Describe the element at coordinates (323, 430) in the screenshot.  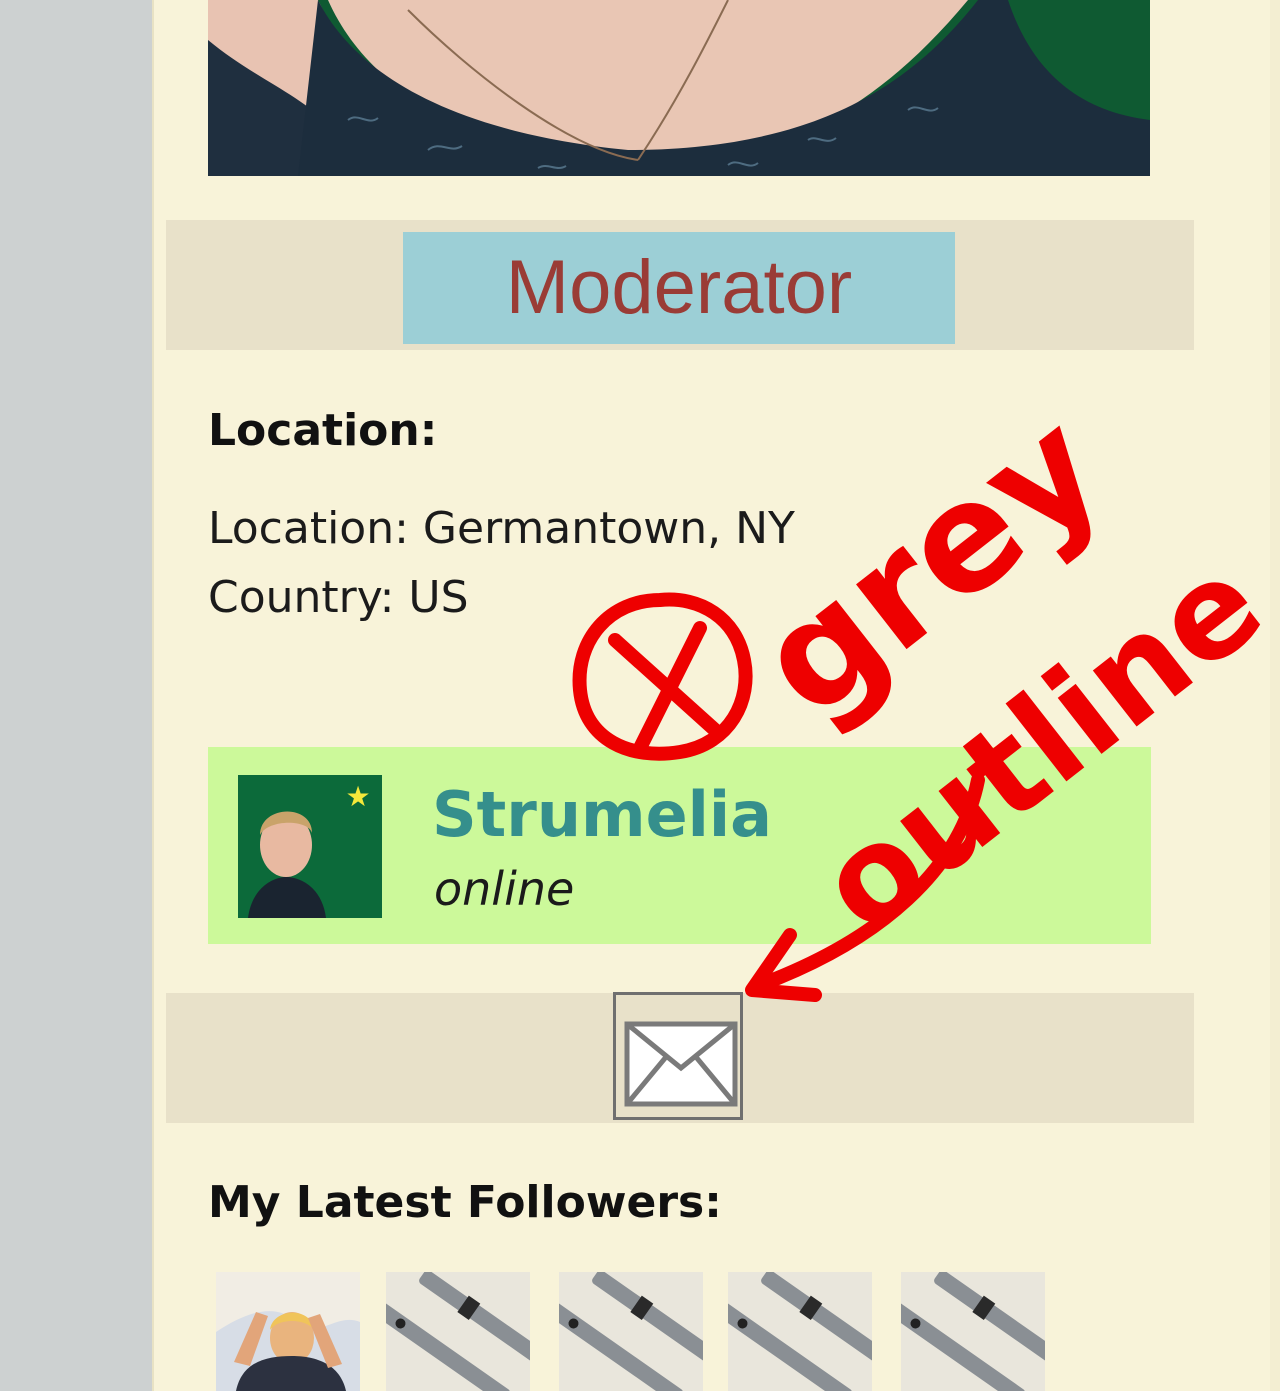
I see `location-heading: Location:` at that location.